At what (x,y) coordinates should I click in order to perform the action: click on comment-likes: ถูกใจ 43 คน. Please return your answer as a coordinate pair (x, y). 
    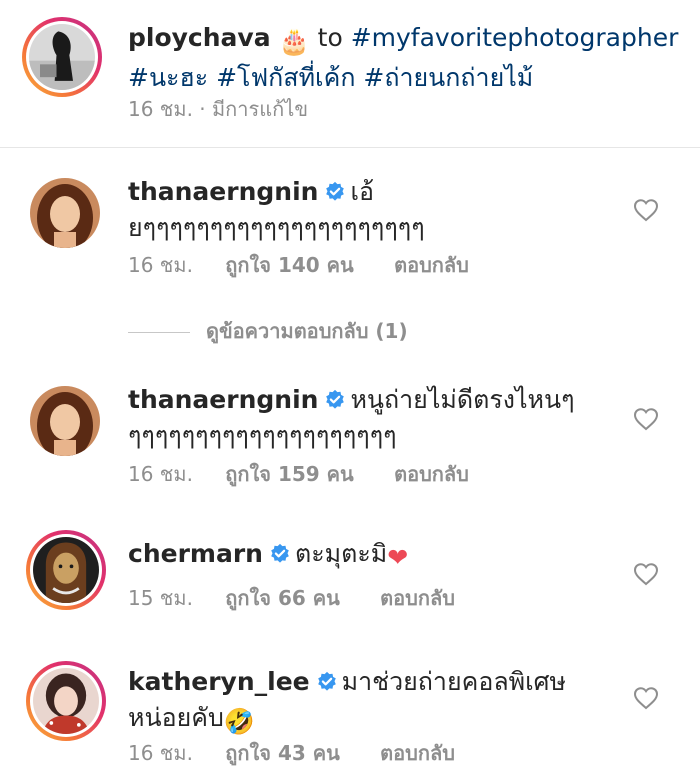
    Looking at the image, I should click on (282, 753).